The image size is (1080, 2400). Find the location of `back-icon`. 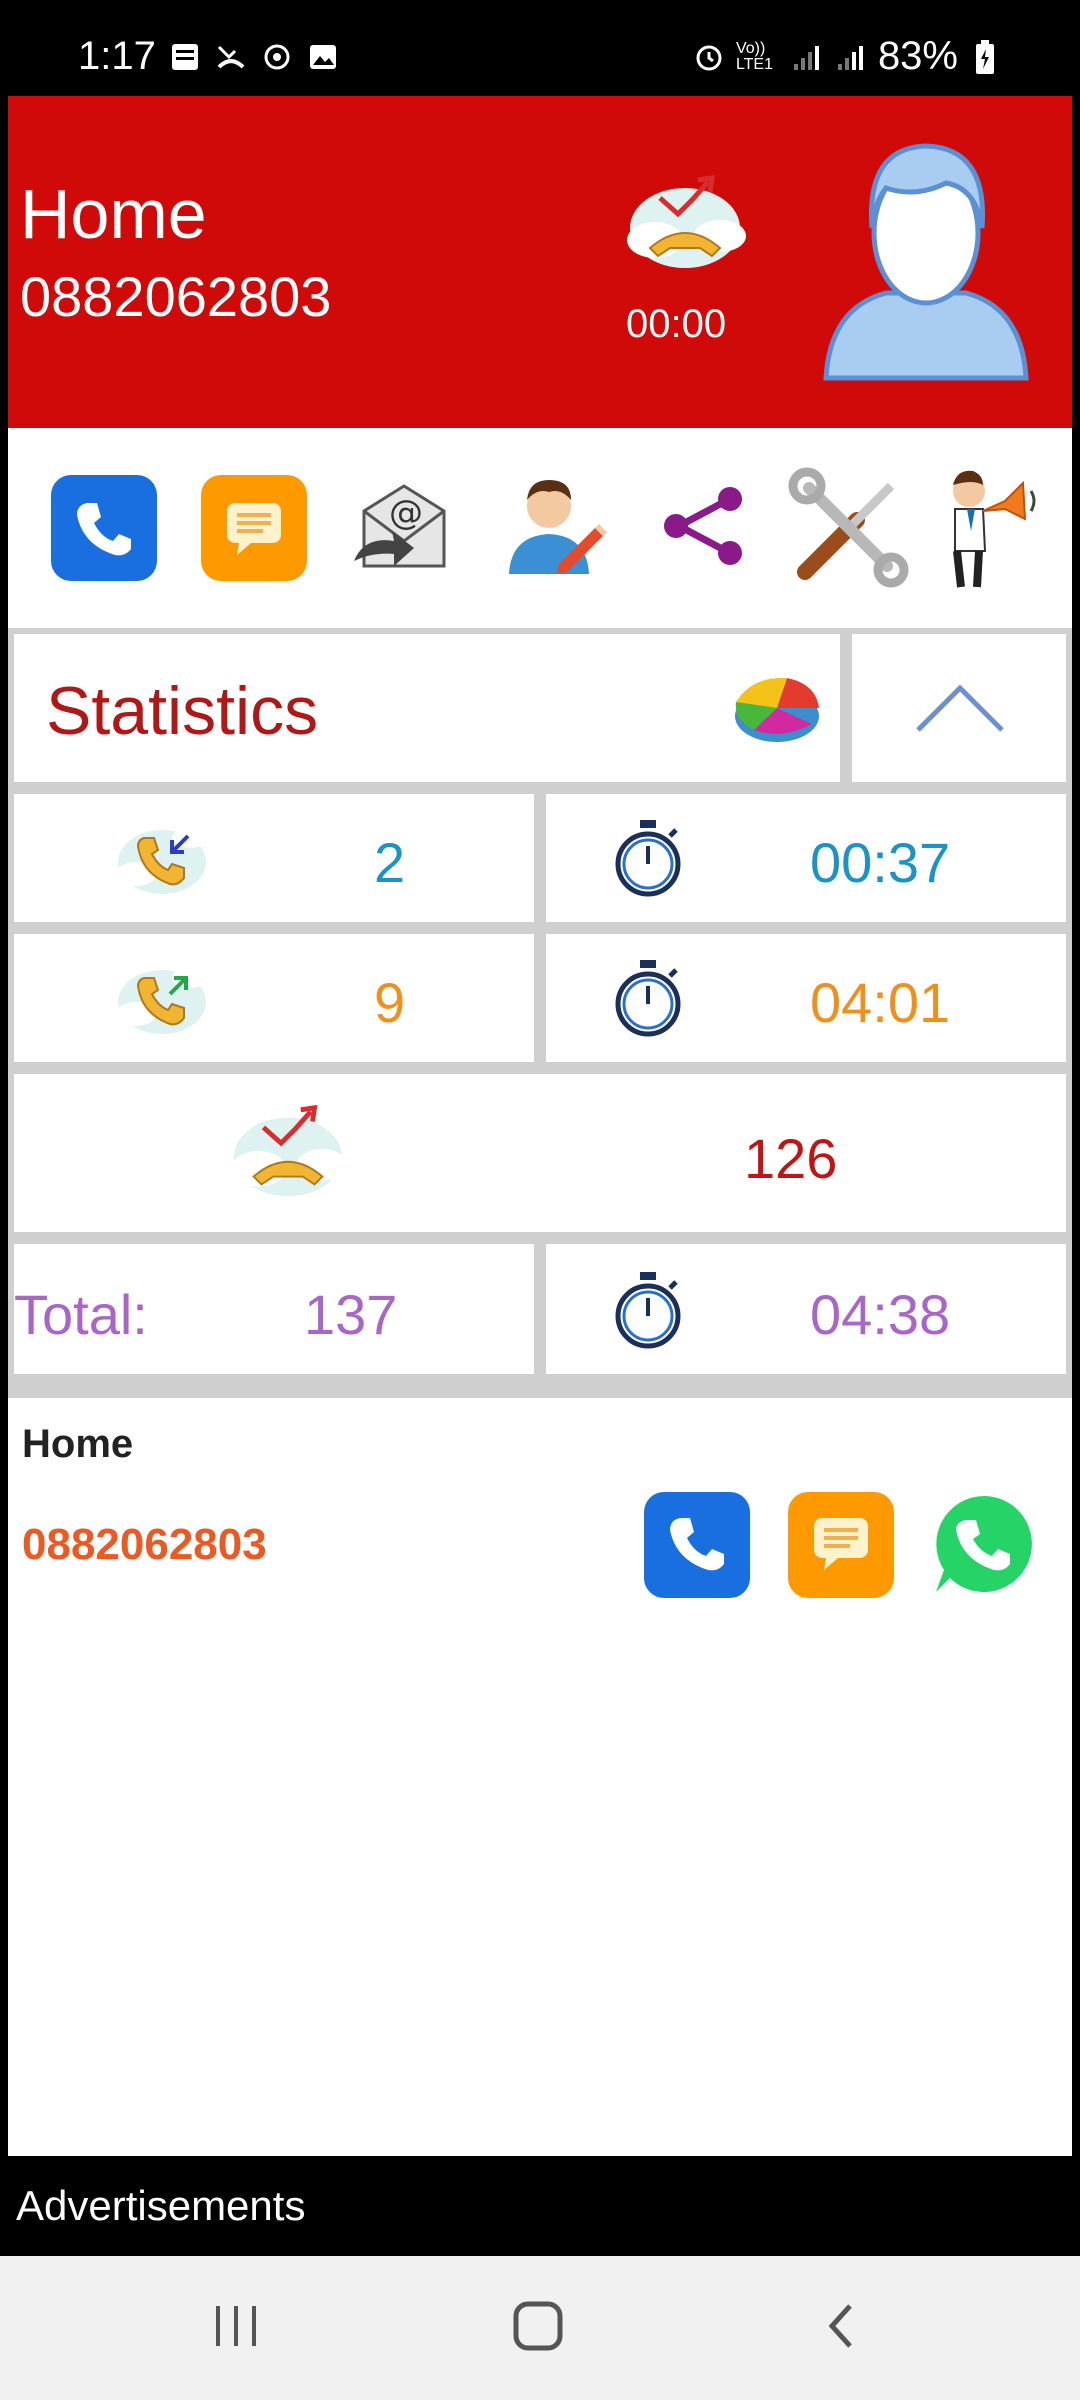

back-icon is located at coordinates (840, 2328).